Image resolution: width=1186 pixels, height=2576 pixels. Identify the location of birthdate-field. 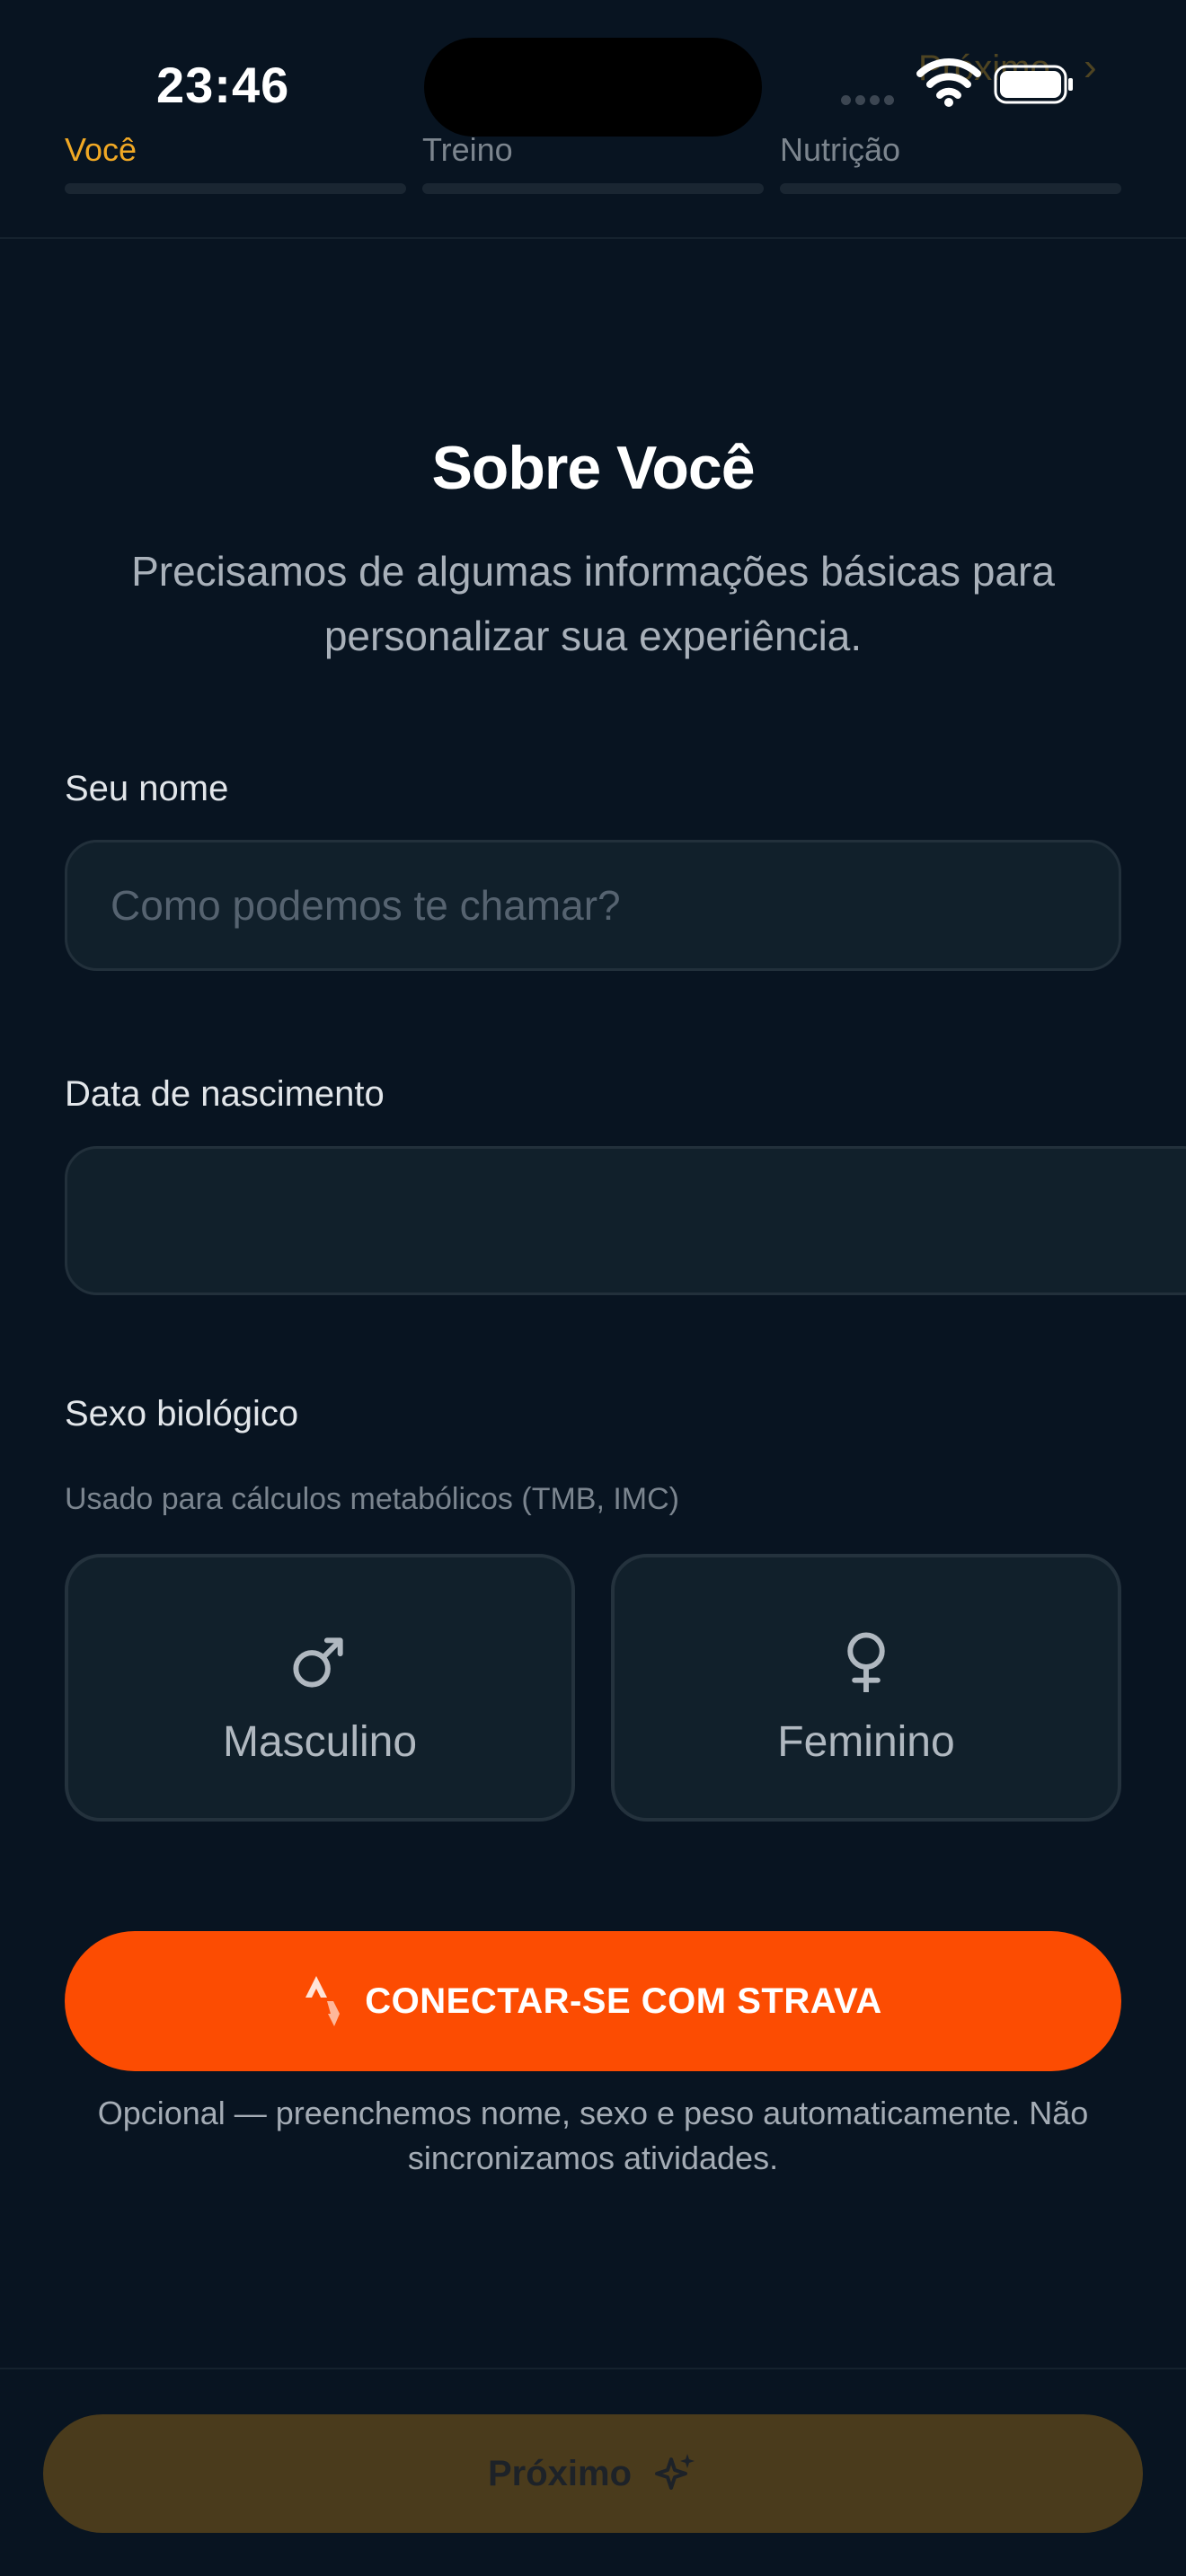
(625, 1220).